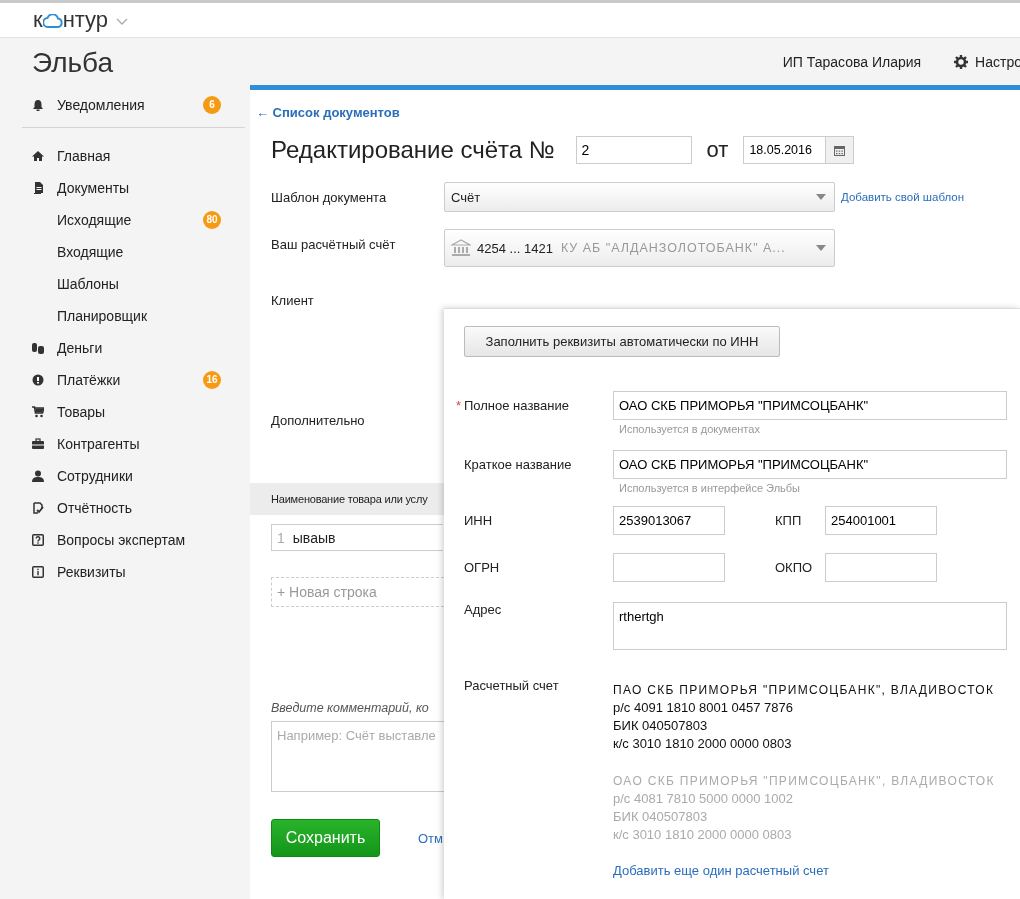 This screenshot has width=1020, height=899. Describe the element at coordinates (516, 405) in the screenshot. I see `field-label: Полное название` at that location.